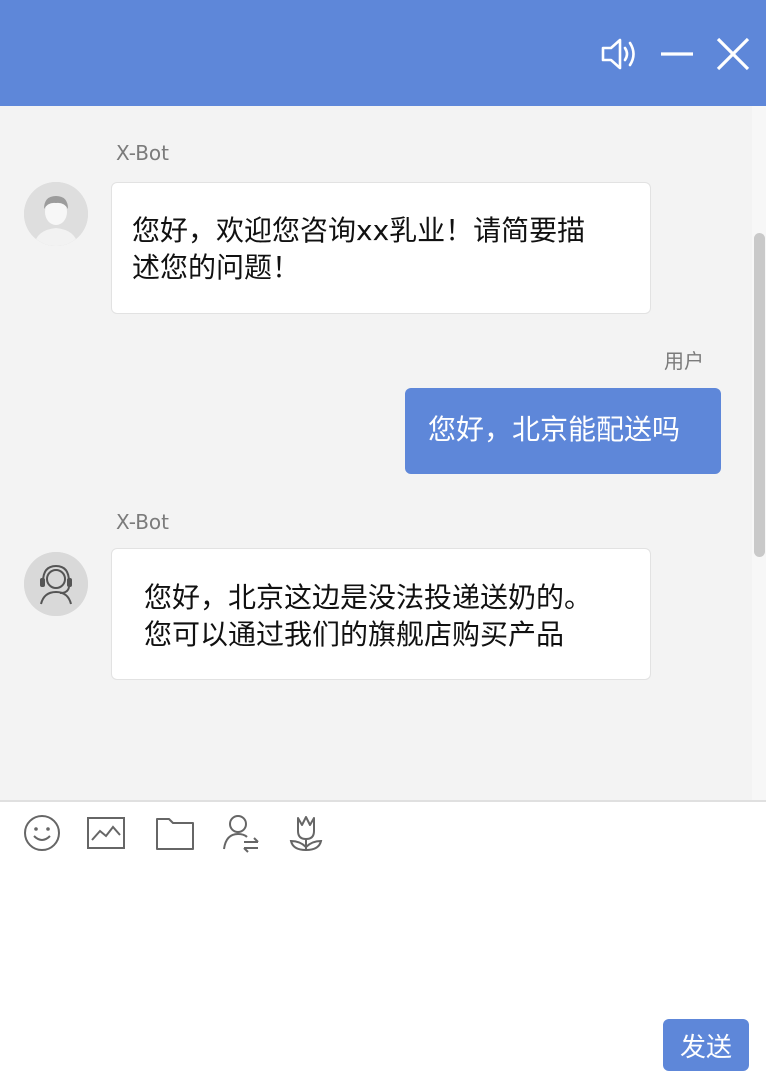 The width and height of the screenshot is (766, 1086). Describe the element at coordinates (381, 248) in the screenshot. I see `bot-message-bubble: 您好，欢迎您咨询xx乳业！请简要描 述您的问题！` at that location.